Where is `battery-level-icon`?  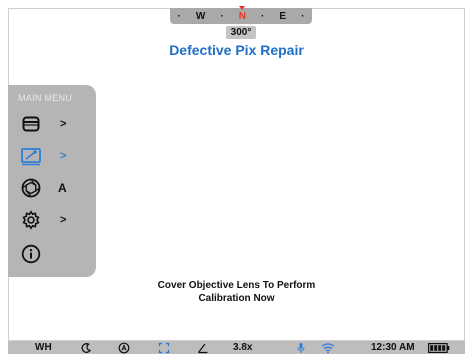 battery-level-icon is located at coordinates (439, 347).